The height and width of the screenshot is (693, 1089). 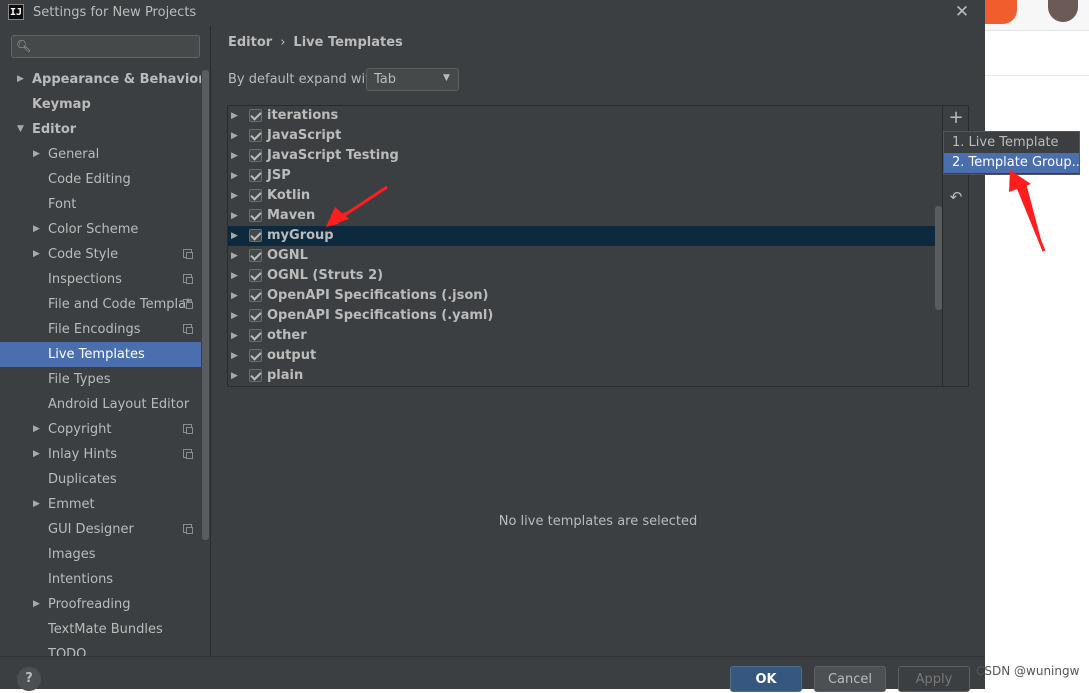 I want to click on expand-down-icon: ▼, so click(x=20, y=129).